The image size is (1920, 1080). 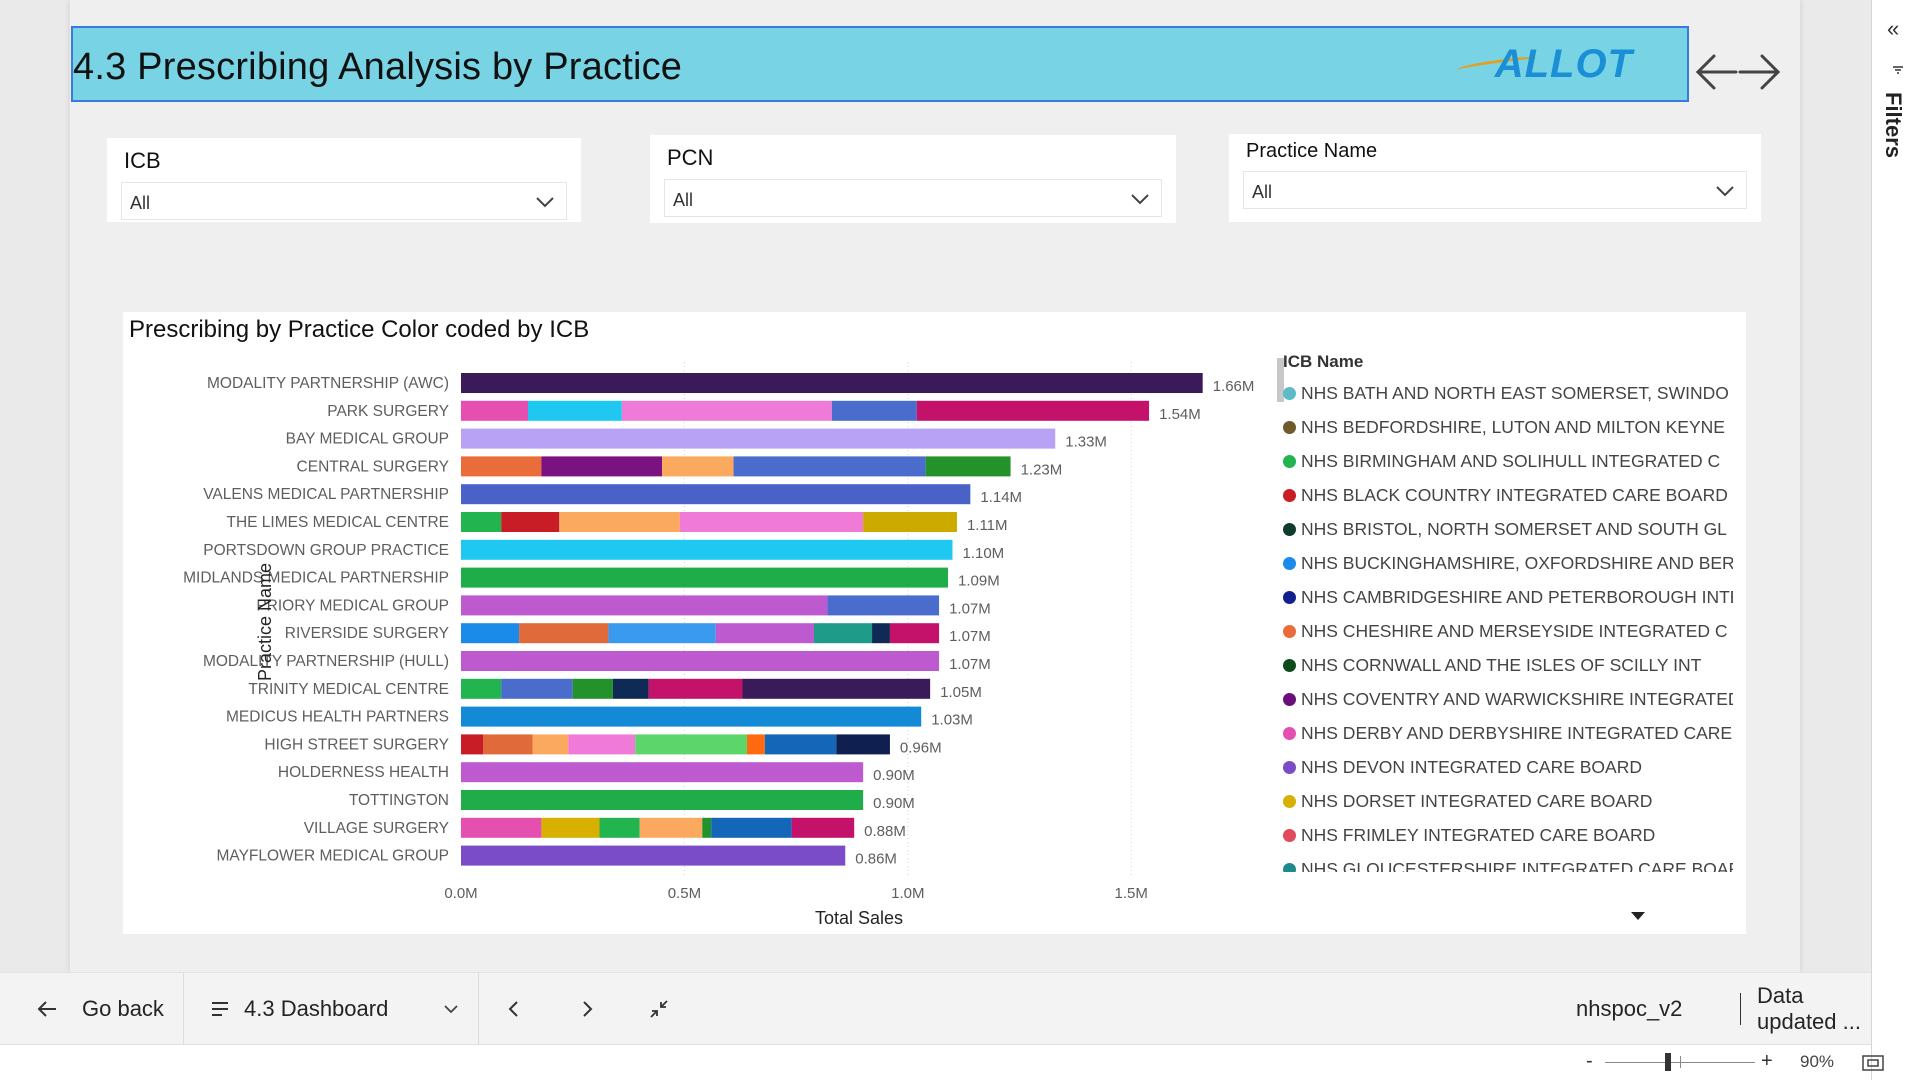 I want to click on filters-pane: « Filters, so click(x=1895, y=540).